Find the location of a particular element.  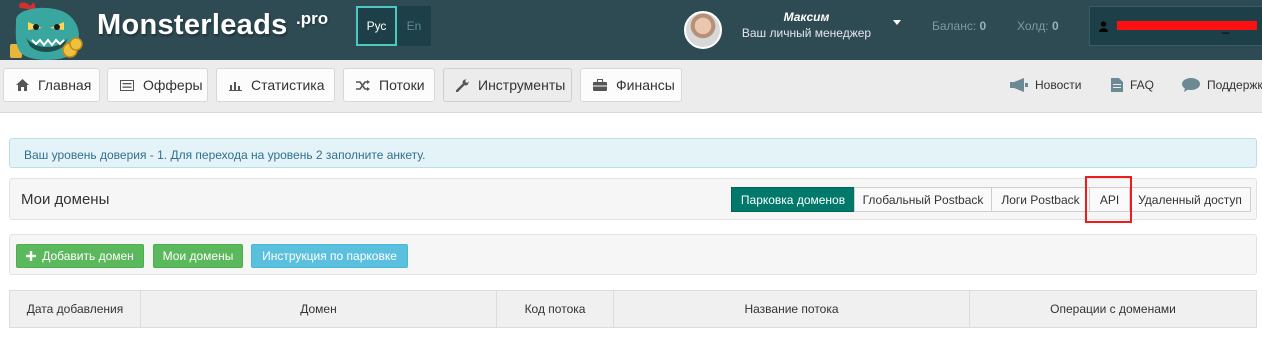

api-highlight-box is located at coordinates (1108, 199).